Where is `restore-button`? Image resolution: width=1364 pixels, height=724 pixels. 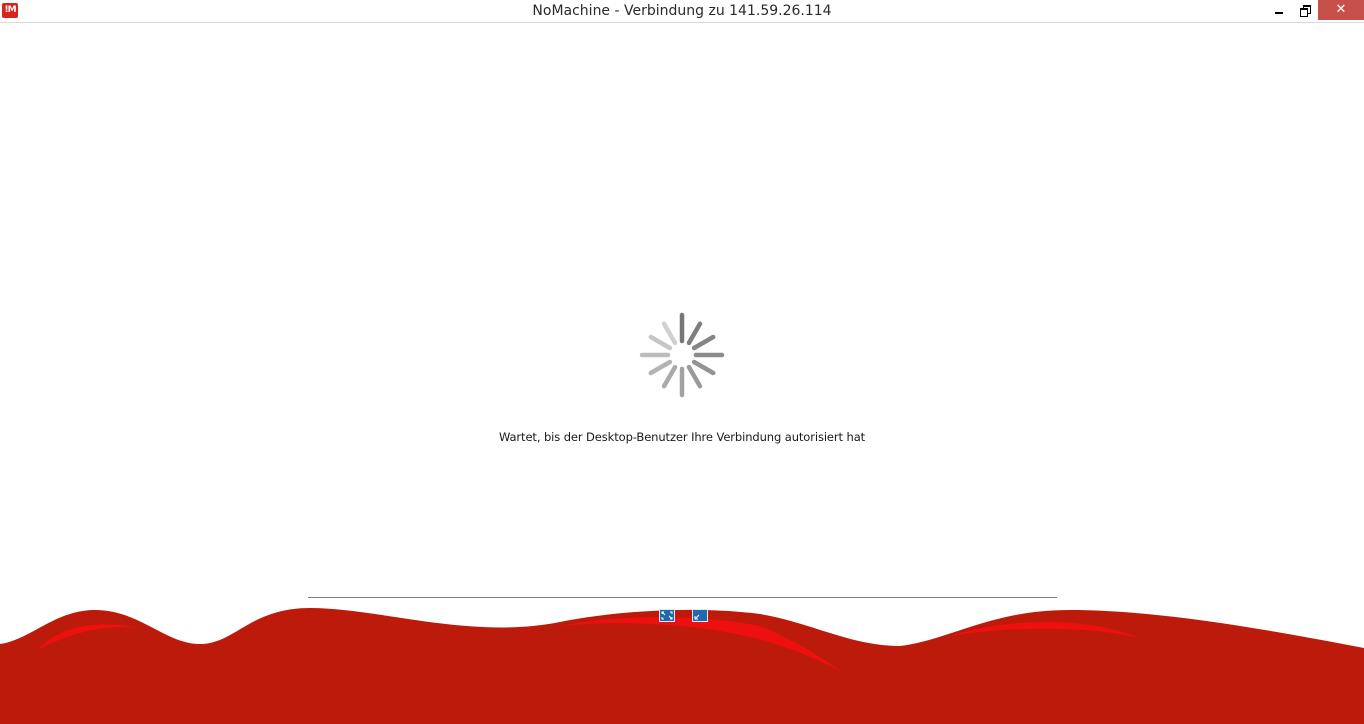 restore-button is located at coordinates (1305, 10).